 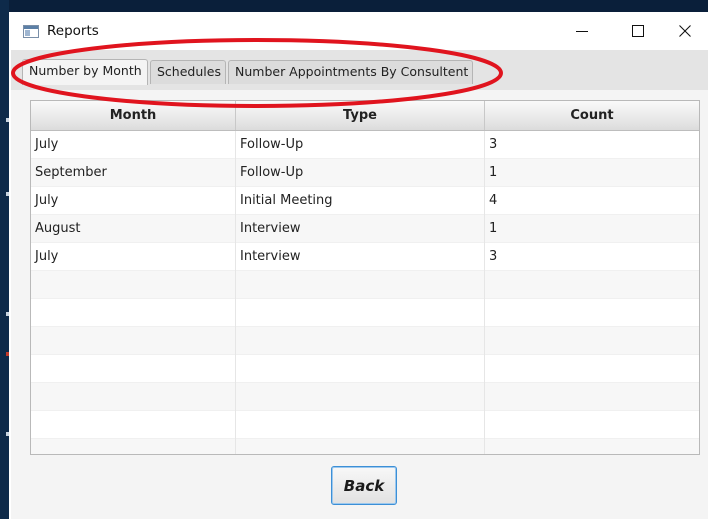 I want to click on column-header-month: Month, so click(x=133, y=115).